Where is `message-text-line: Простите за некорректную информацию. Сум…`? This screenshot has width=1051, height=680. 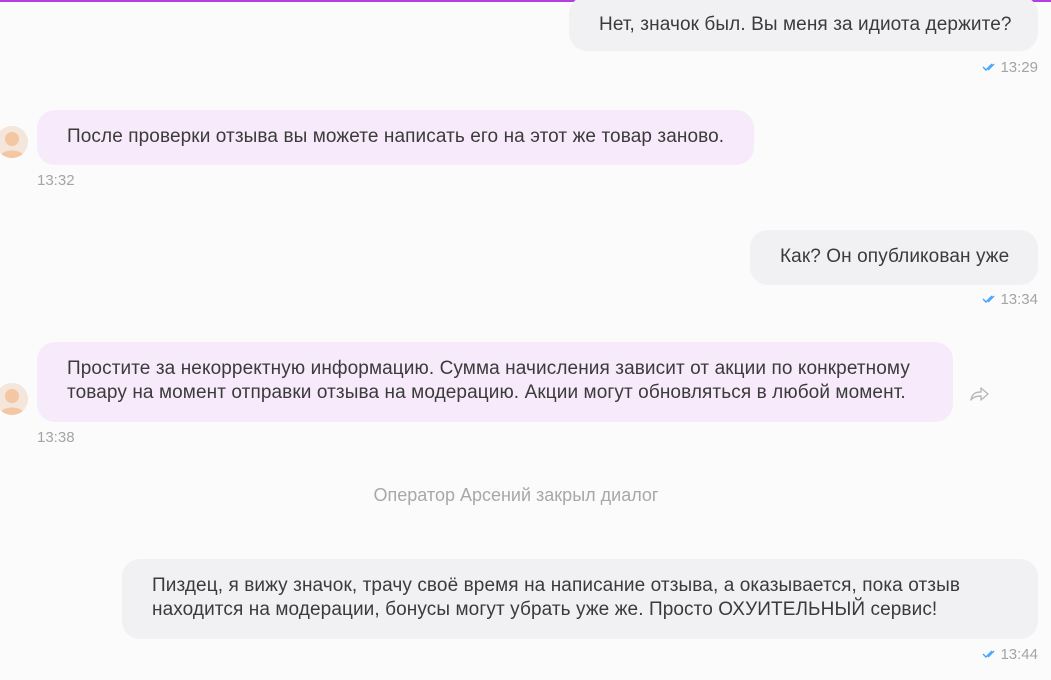
message-text-line: Простите за некорректную информацию. Сум… is located at coordinates (488, 368).